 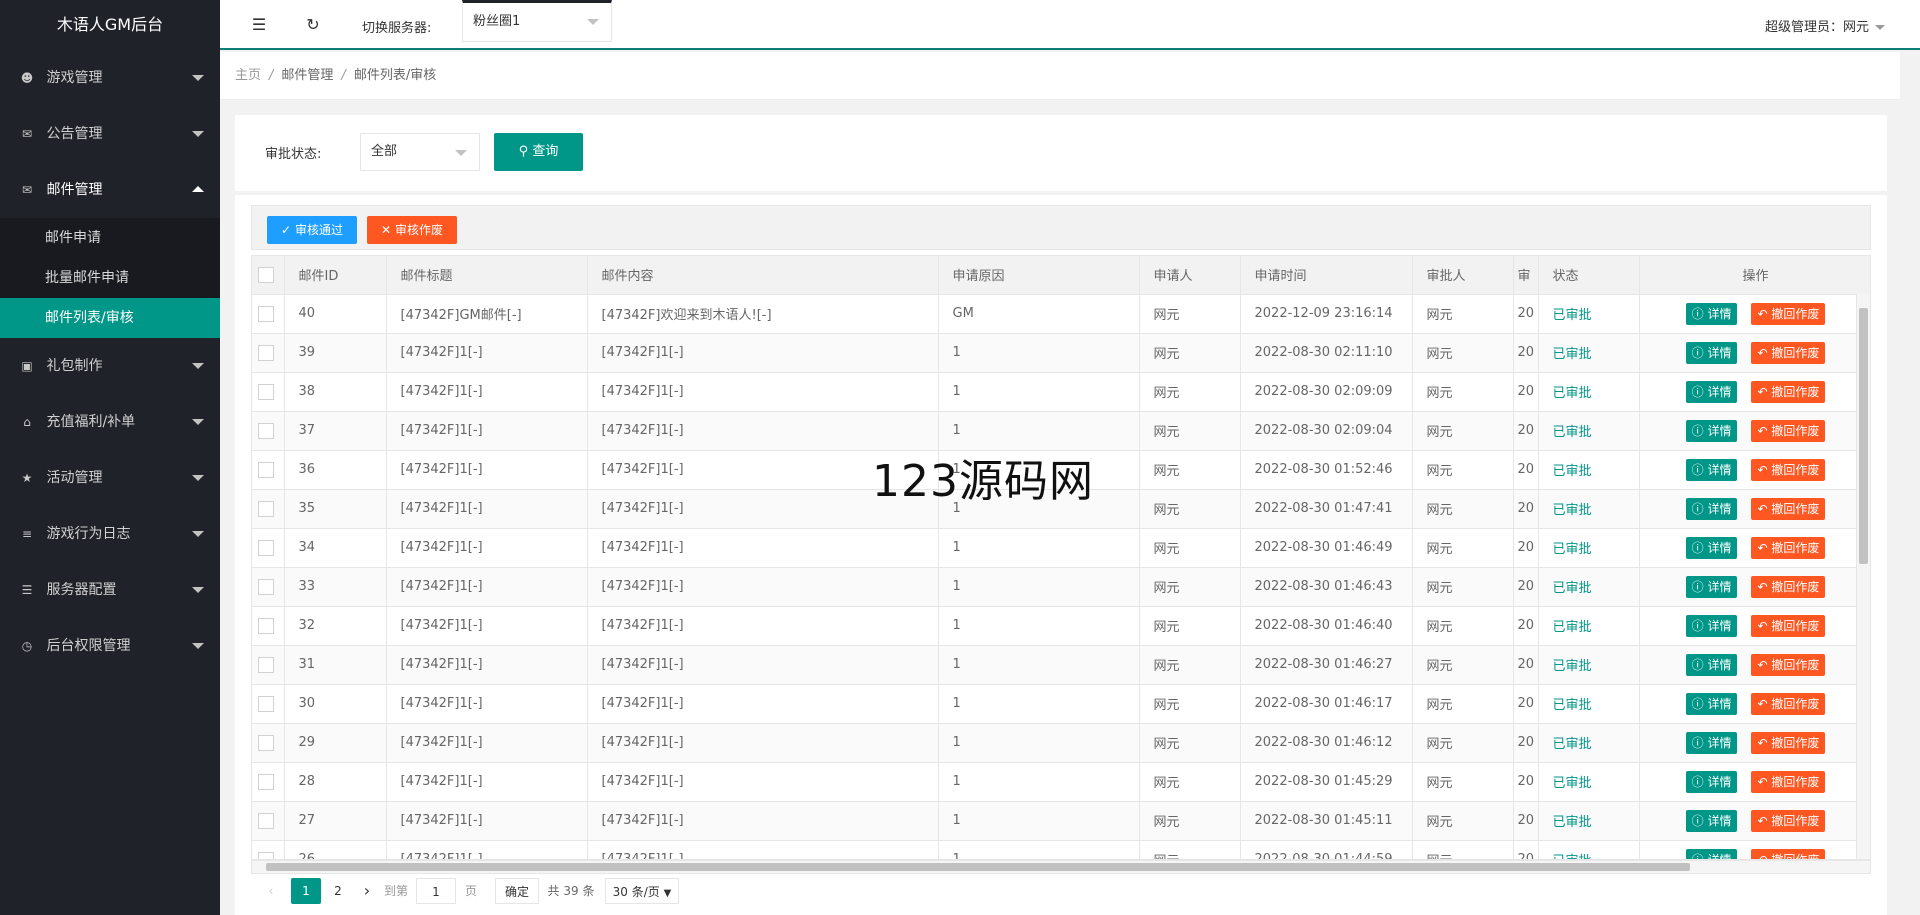 I want to click on next-page-icon: ›, so click(x=367, y=891).